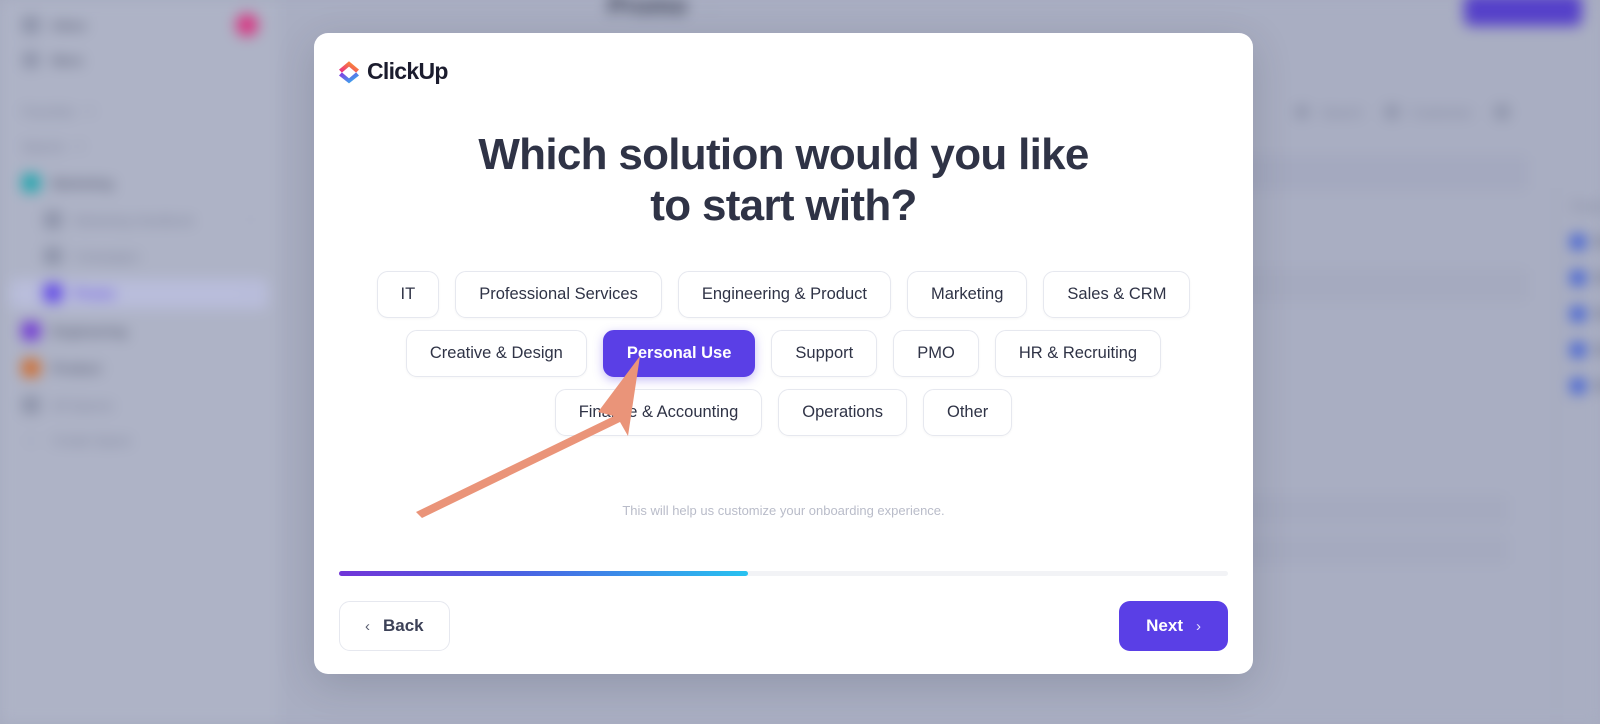  What do you see at coordinates (1342, 112) in the screenshot?
I see `search-label: Search` at bounding box center [1342, 112].